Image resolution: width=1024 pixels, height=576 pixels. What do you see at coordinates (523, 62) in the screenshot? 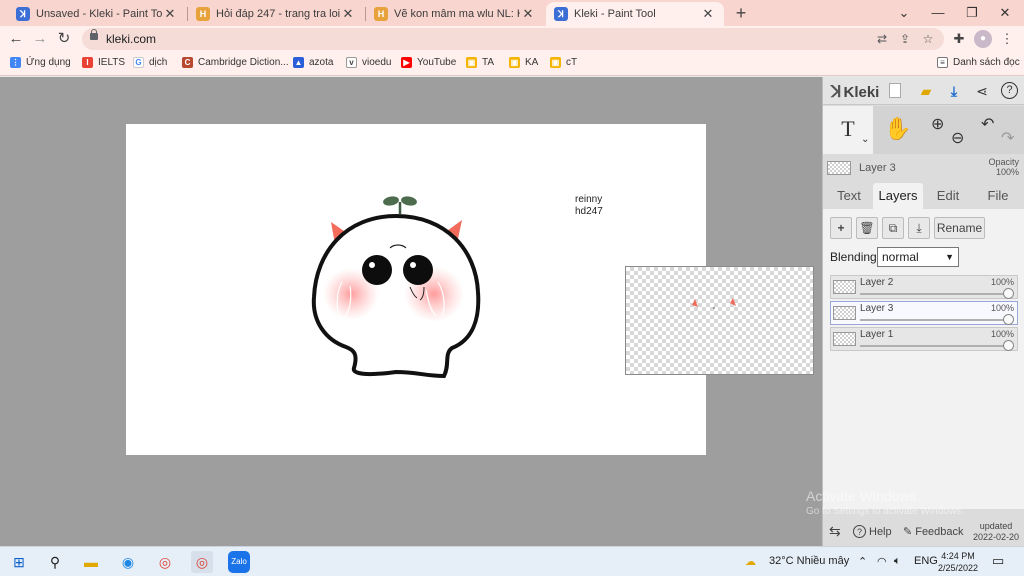
I see `bookmark-ka: ▣ KA` at bounding box center [523, 62].